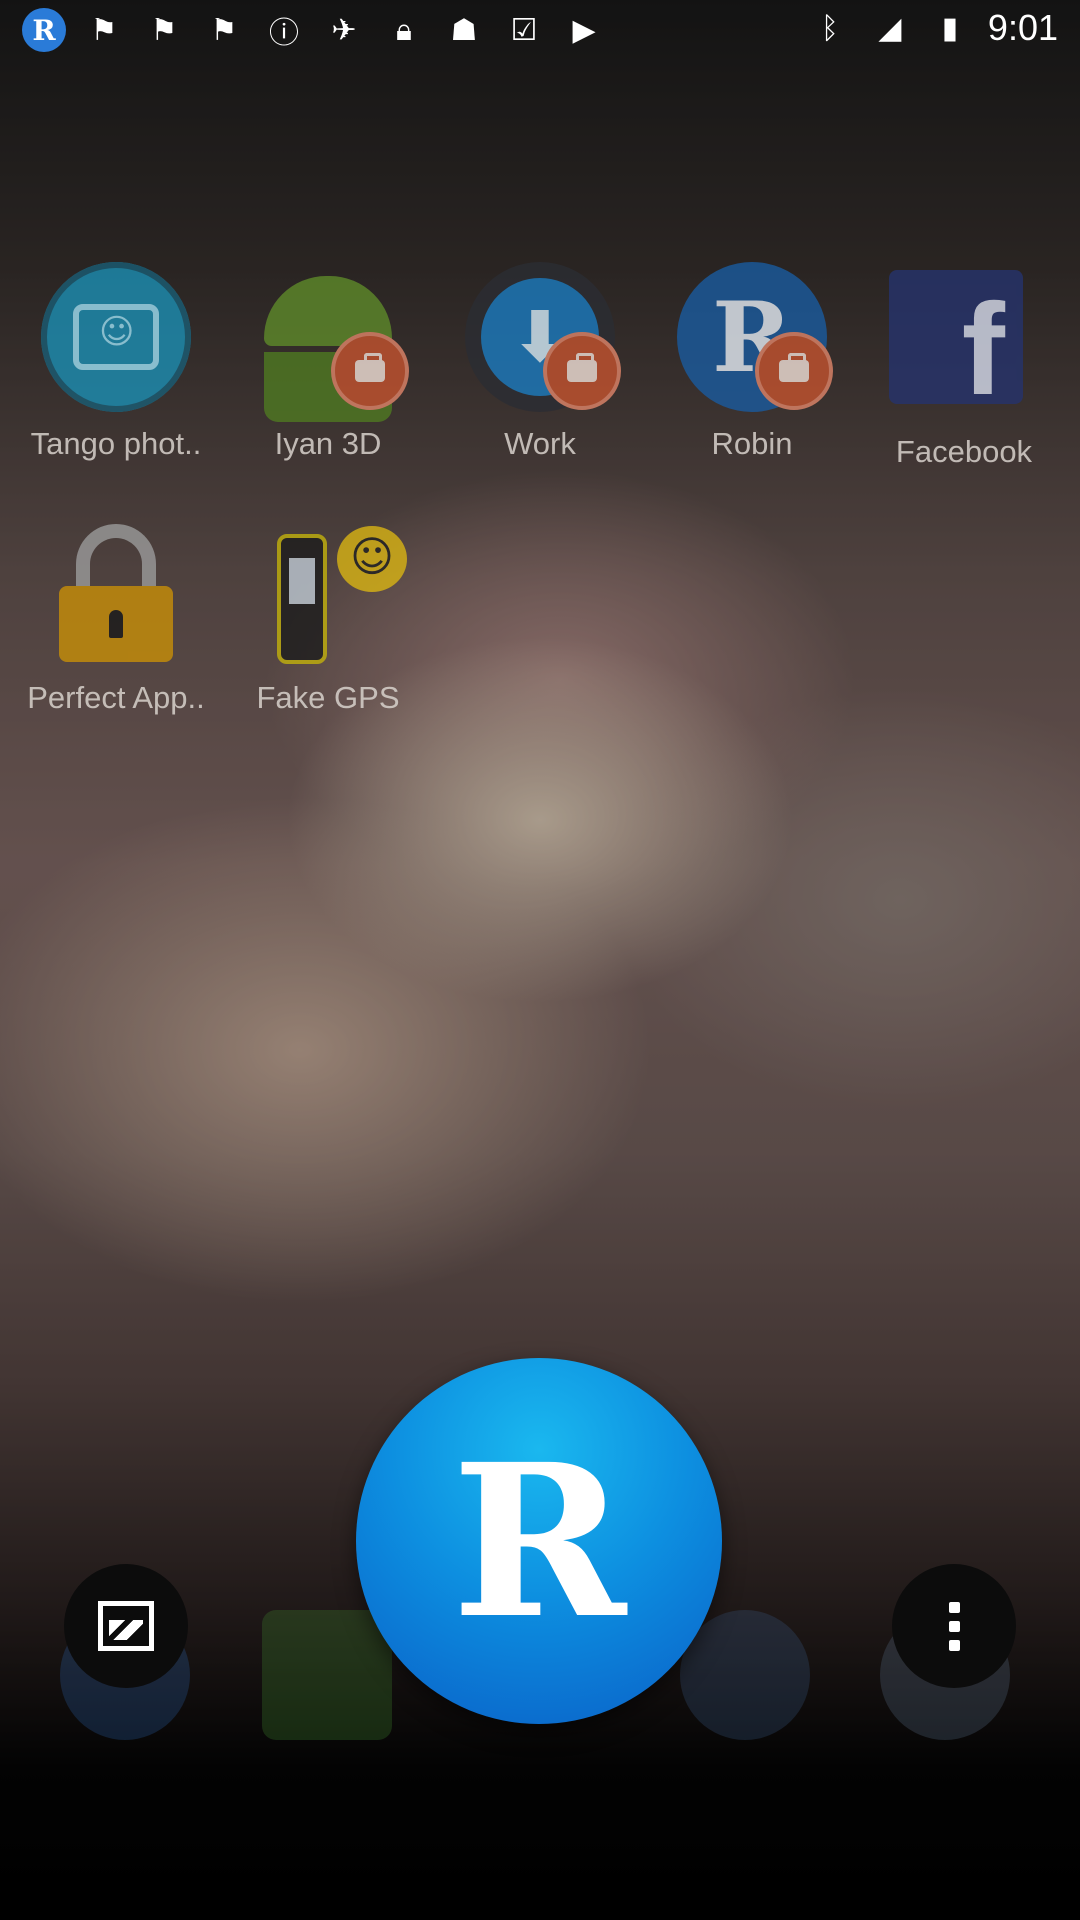 The height and width of the screenshot is (1920, 1080). I want to click on download-icon: ⬇, so click(543, 337).